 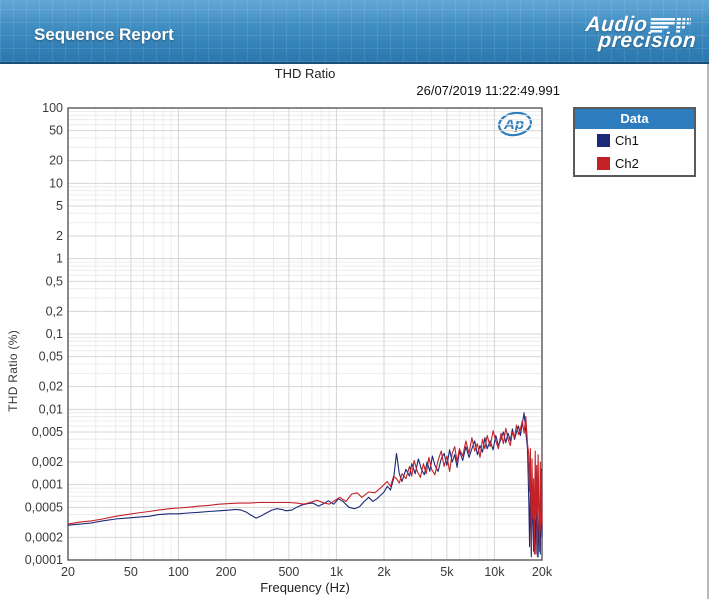 What do you see at coordinates (56, 183) in the screenshot?
I see `y-tick-label: 10` at bounding box center [56, 183].